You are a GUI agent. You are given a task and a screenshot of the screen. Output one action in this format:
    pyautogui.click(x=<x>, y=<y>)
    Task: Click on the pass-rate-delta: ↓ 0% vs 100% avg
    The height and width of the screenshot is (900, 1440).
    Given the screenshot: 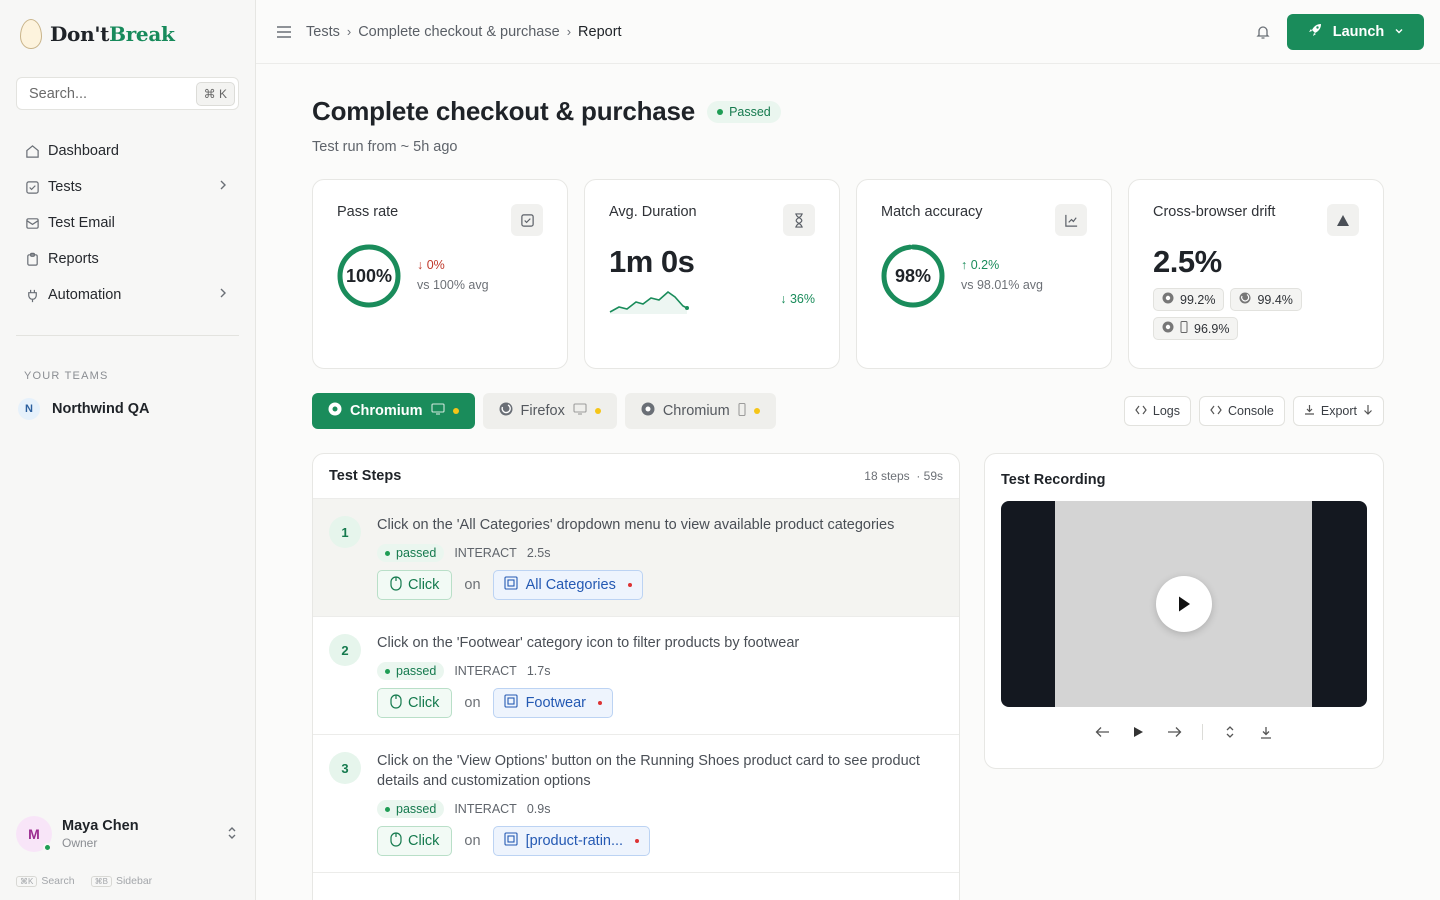 What is the action you would take?
    pyautogui.click(x=453, y=275)
    